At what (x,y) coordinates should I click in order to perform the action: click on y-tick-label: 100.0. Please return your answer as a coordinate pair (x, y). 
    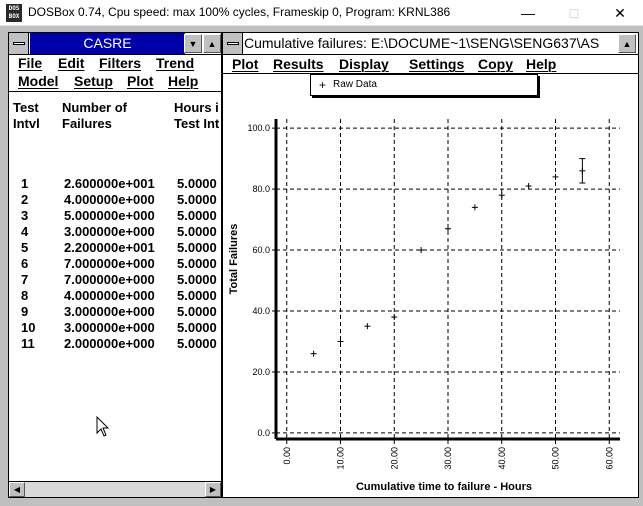
    Looking at the image, I should click on (258, 128).